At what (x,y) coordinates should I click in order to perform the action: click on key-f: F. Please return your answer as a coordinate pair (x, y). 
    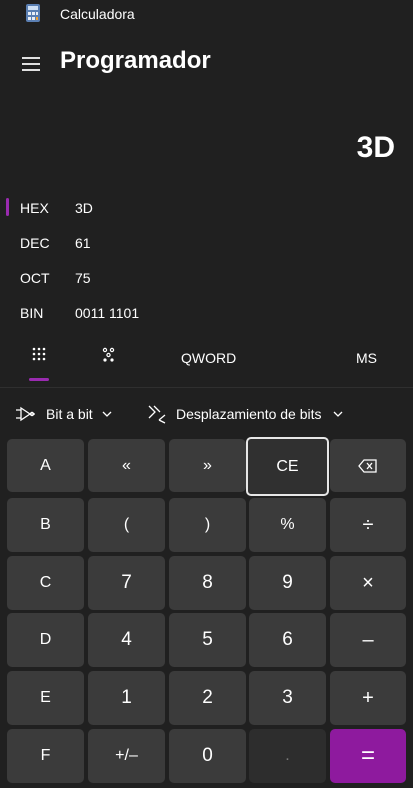
    Looking at the image, I should click on (45, 756).